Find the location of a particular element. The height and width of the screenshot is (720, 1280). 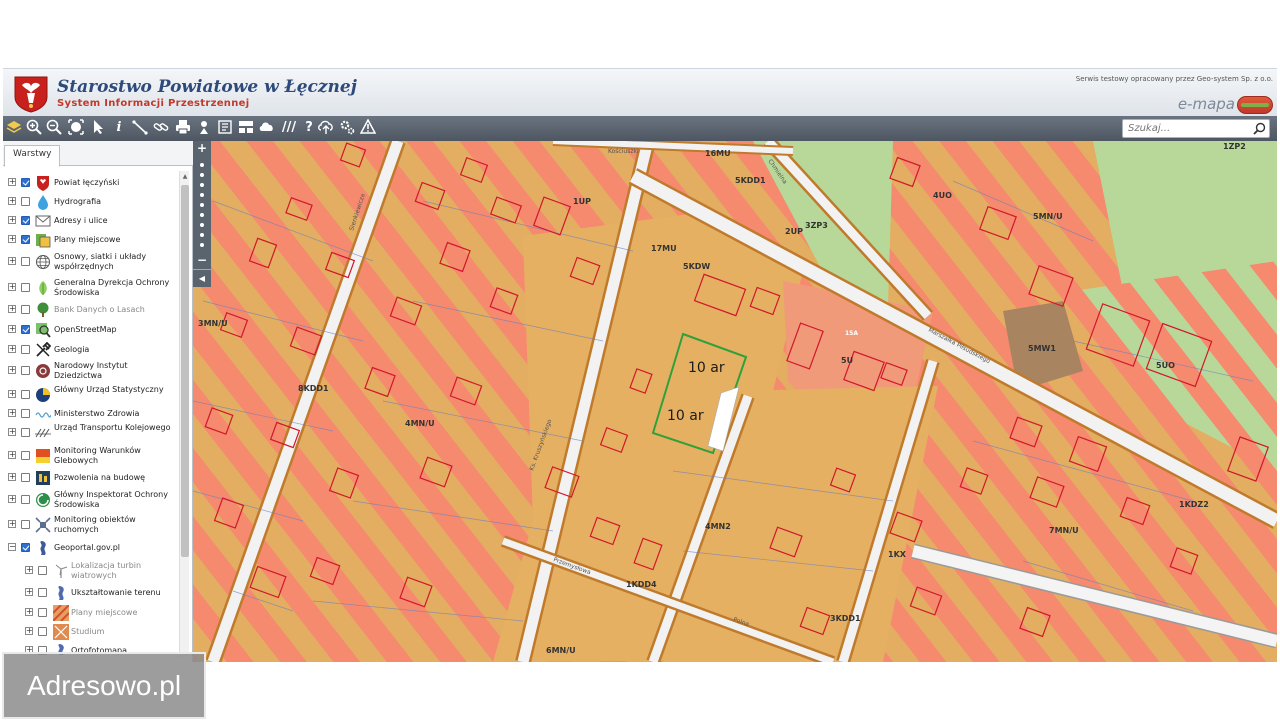

layer-row: + Narodowy Instytut Dziedzictwa is located at coordinates (91, 371).